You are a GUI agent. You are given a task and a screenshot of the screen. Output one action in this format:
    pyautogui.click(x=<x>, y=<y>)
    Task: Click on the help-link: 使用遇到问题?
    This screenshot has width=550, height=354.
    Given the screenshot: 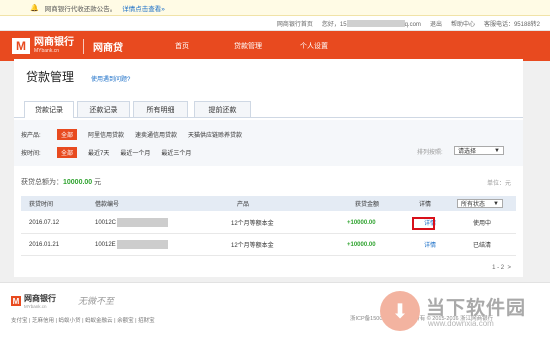 What is the action you would take?
    pyautogui.click(x=110, y=78)
    